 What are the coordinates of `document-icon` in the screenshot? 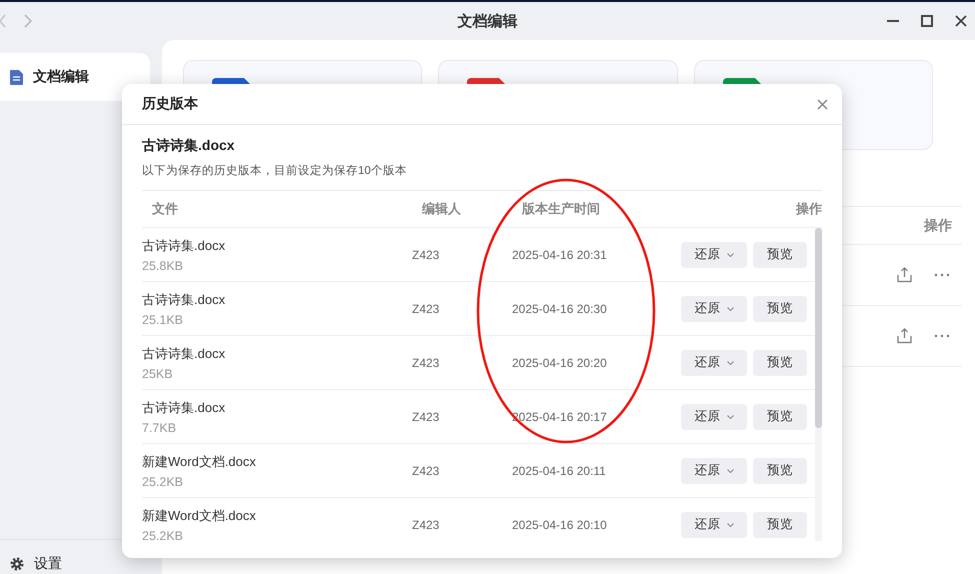 It's located at (16, 77).